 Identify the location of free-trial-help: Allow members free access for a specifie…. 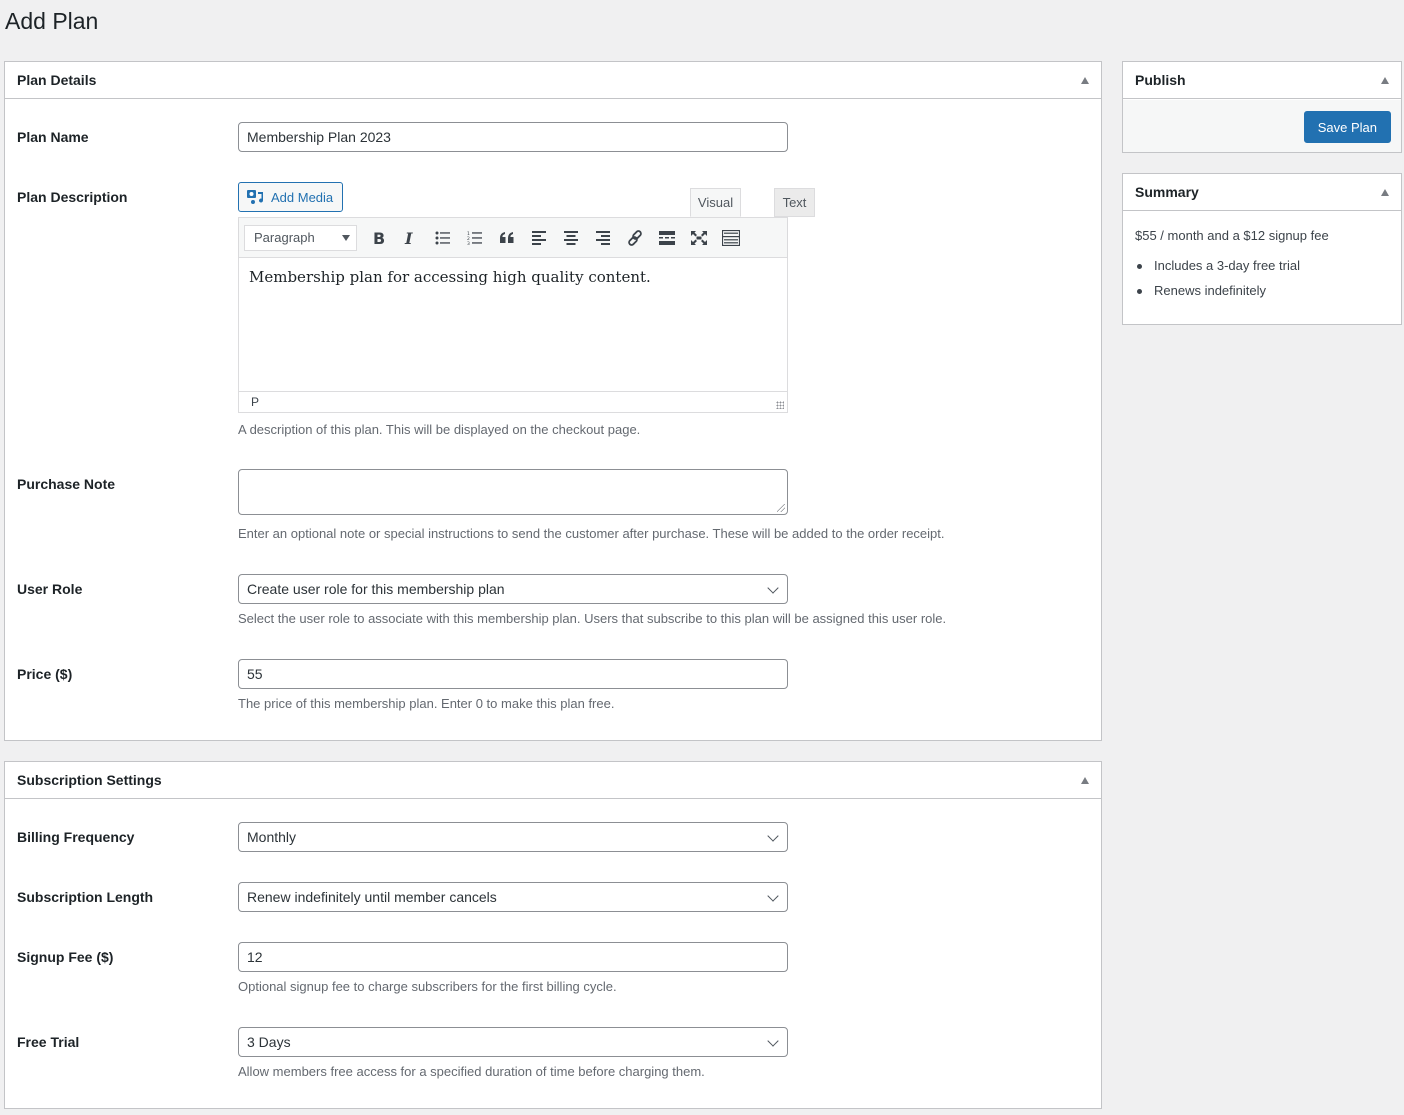
(471, 1071).